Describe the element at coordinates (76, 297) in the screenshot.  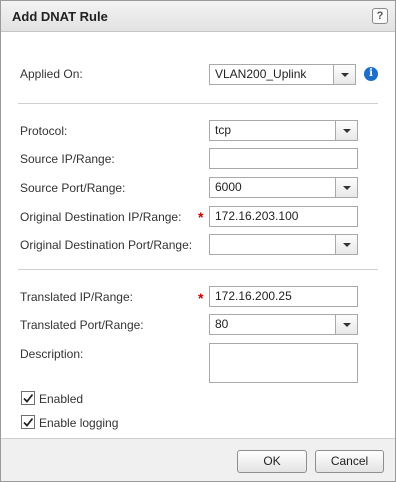
I see `translated-ip-label: Translated IP/Range:` at that location.